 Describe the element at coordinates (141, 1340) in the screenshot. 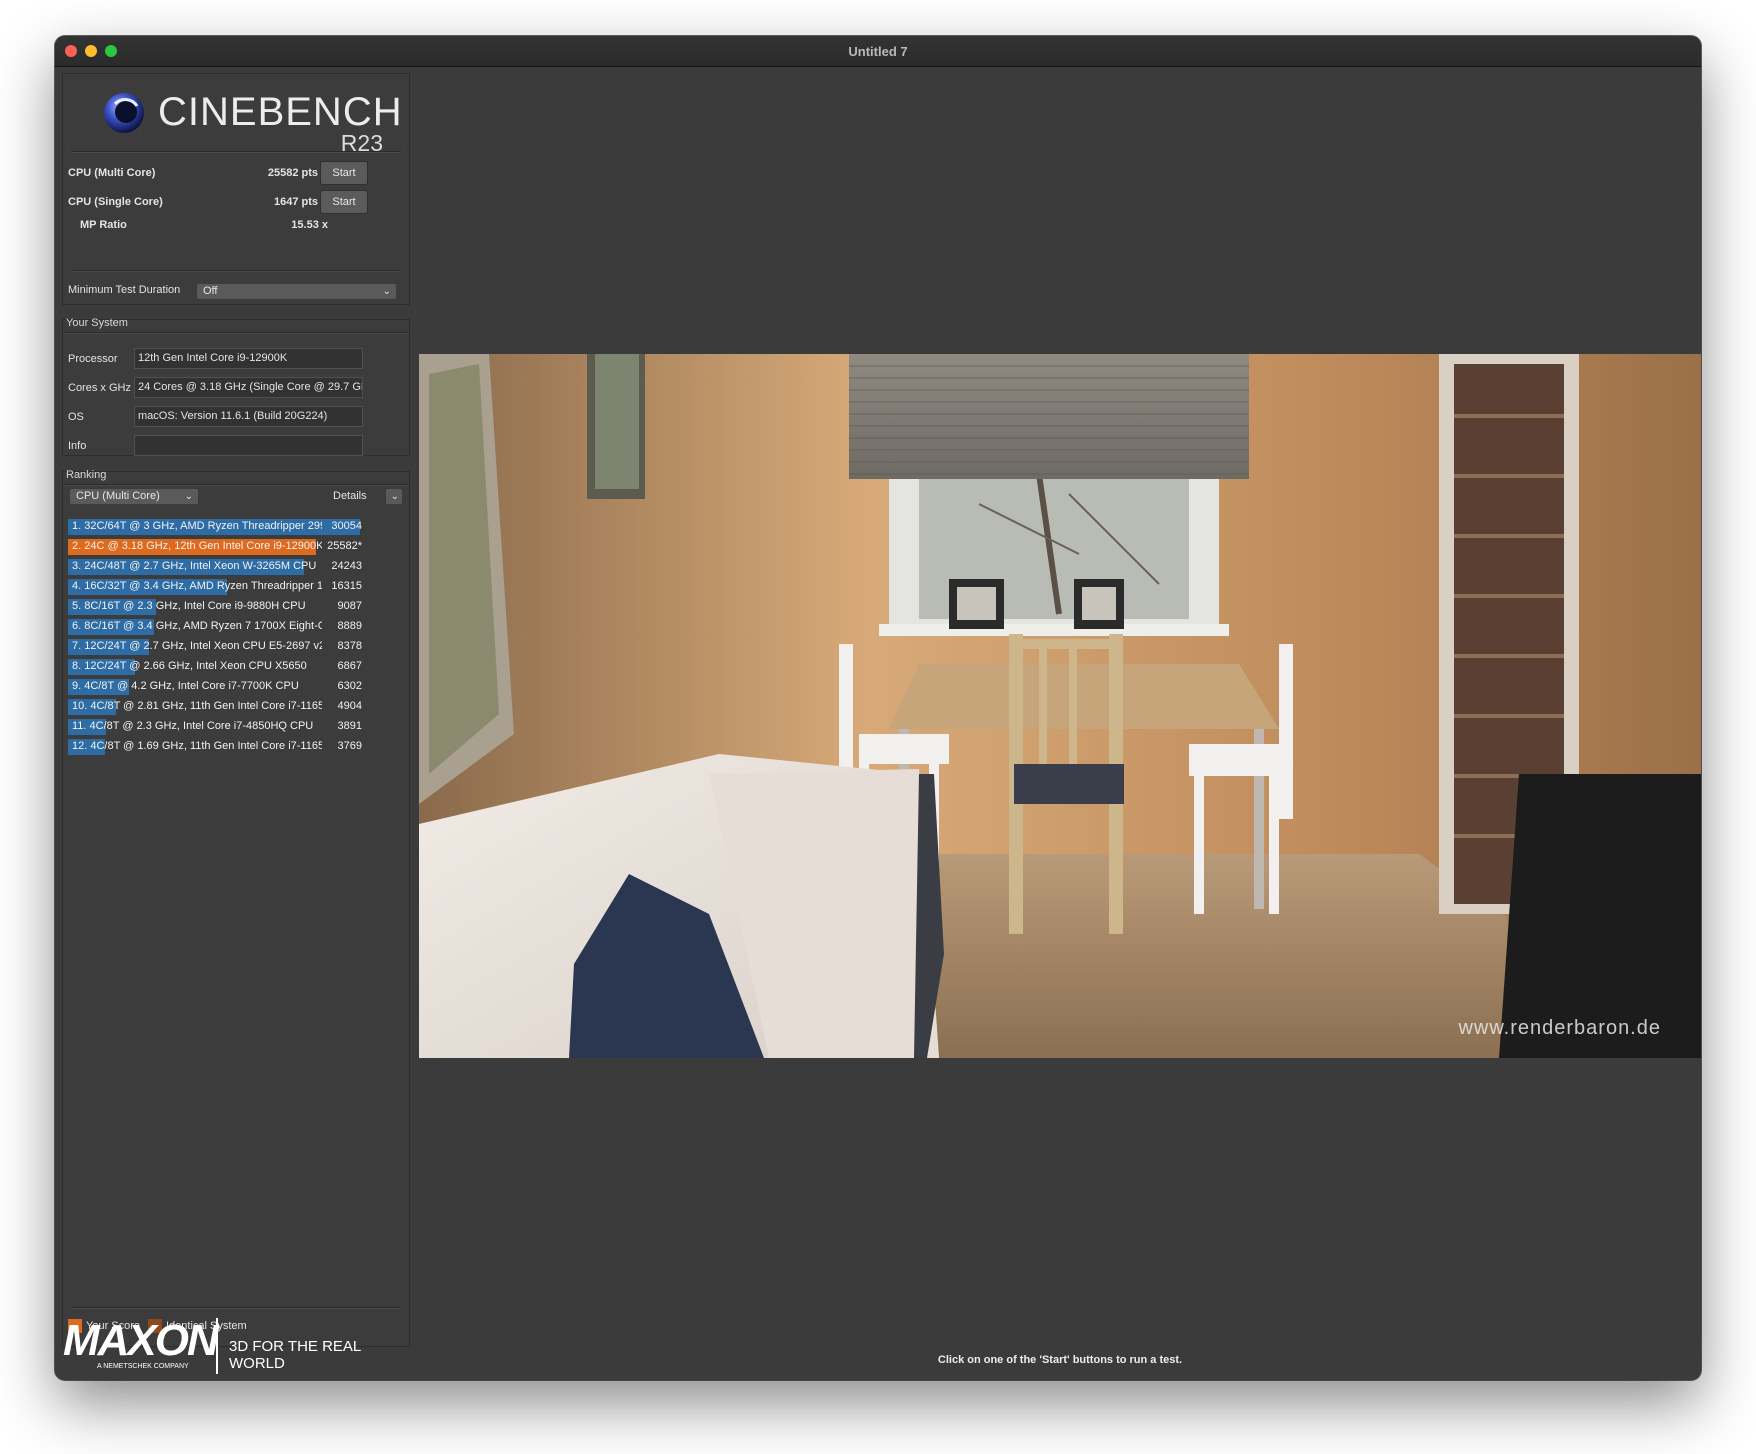

I see `maxon-wordmark: MAXON` at that location.